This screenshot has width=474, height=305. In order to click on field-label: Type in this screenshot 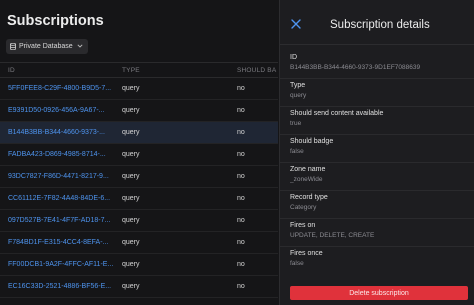, I will do `click(298, 85)`.